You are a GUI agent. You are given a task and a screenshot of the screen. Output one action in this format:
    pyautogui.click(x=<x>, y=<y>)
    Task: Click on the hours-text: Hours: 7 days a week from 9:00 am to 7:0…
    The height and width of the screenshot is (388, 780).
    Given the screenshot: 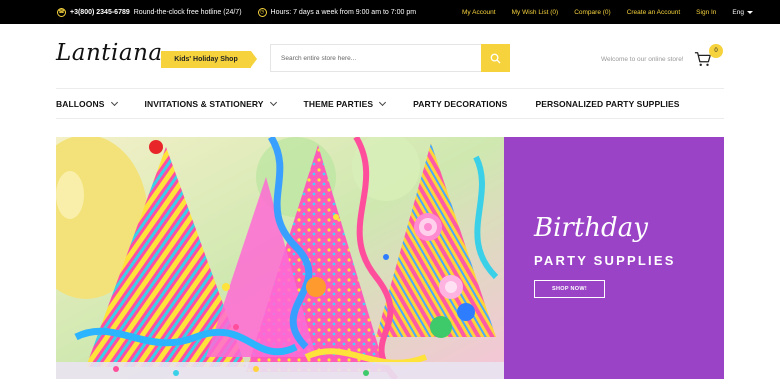 What is the action you would take?
    pyautogui.click(x=343, y=12)
    